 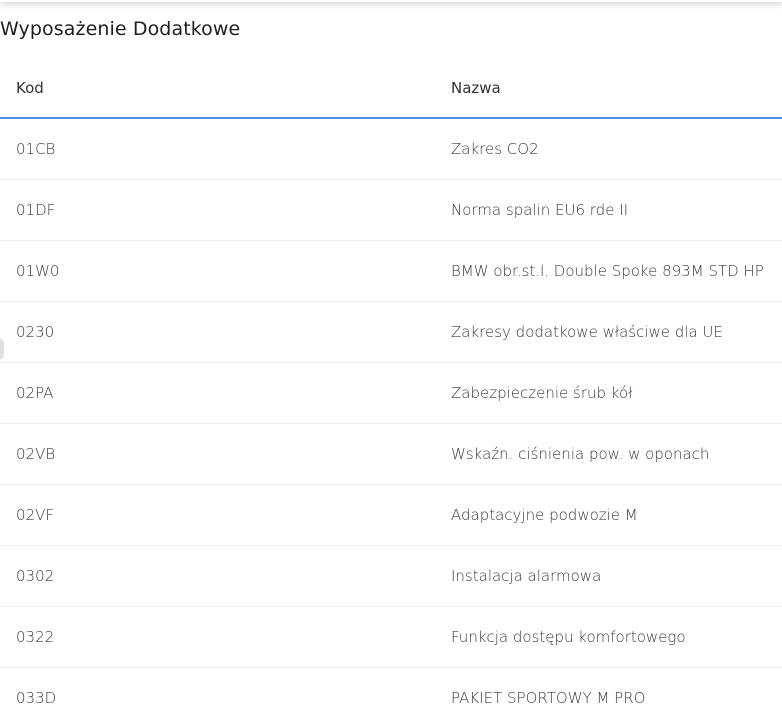 I want to click on cell-name: Wskaźn. ciśnienia pow. w oponach, so click(x=608, y=454).